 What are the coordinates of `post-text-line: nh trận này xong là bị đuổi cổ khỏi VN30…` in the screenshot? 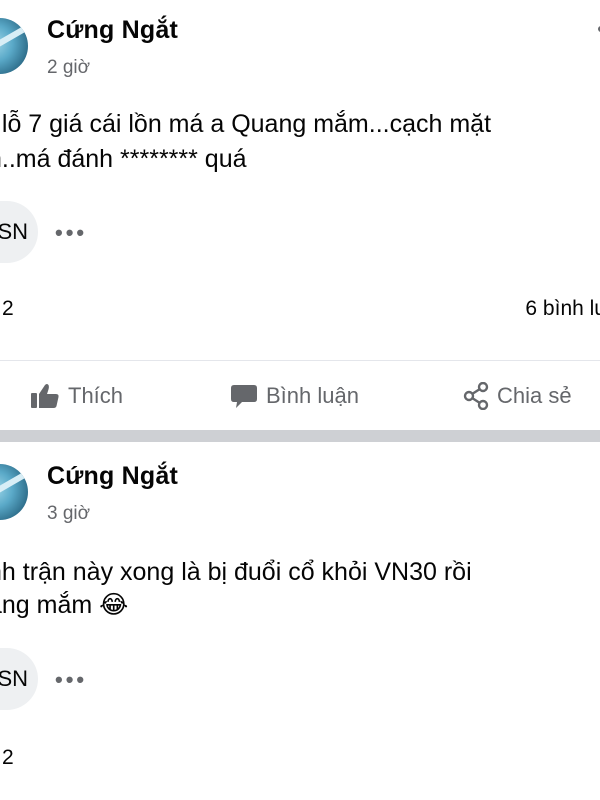 It's located at (236, 572).